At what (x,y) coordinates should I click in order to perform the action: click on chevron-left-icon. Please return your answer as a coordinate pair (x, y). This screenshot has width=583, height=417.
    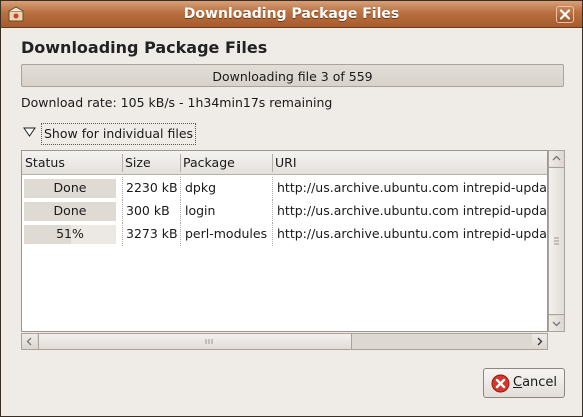
    Looking at the image, I should click on (29, 341).